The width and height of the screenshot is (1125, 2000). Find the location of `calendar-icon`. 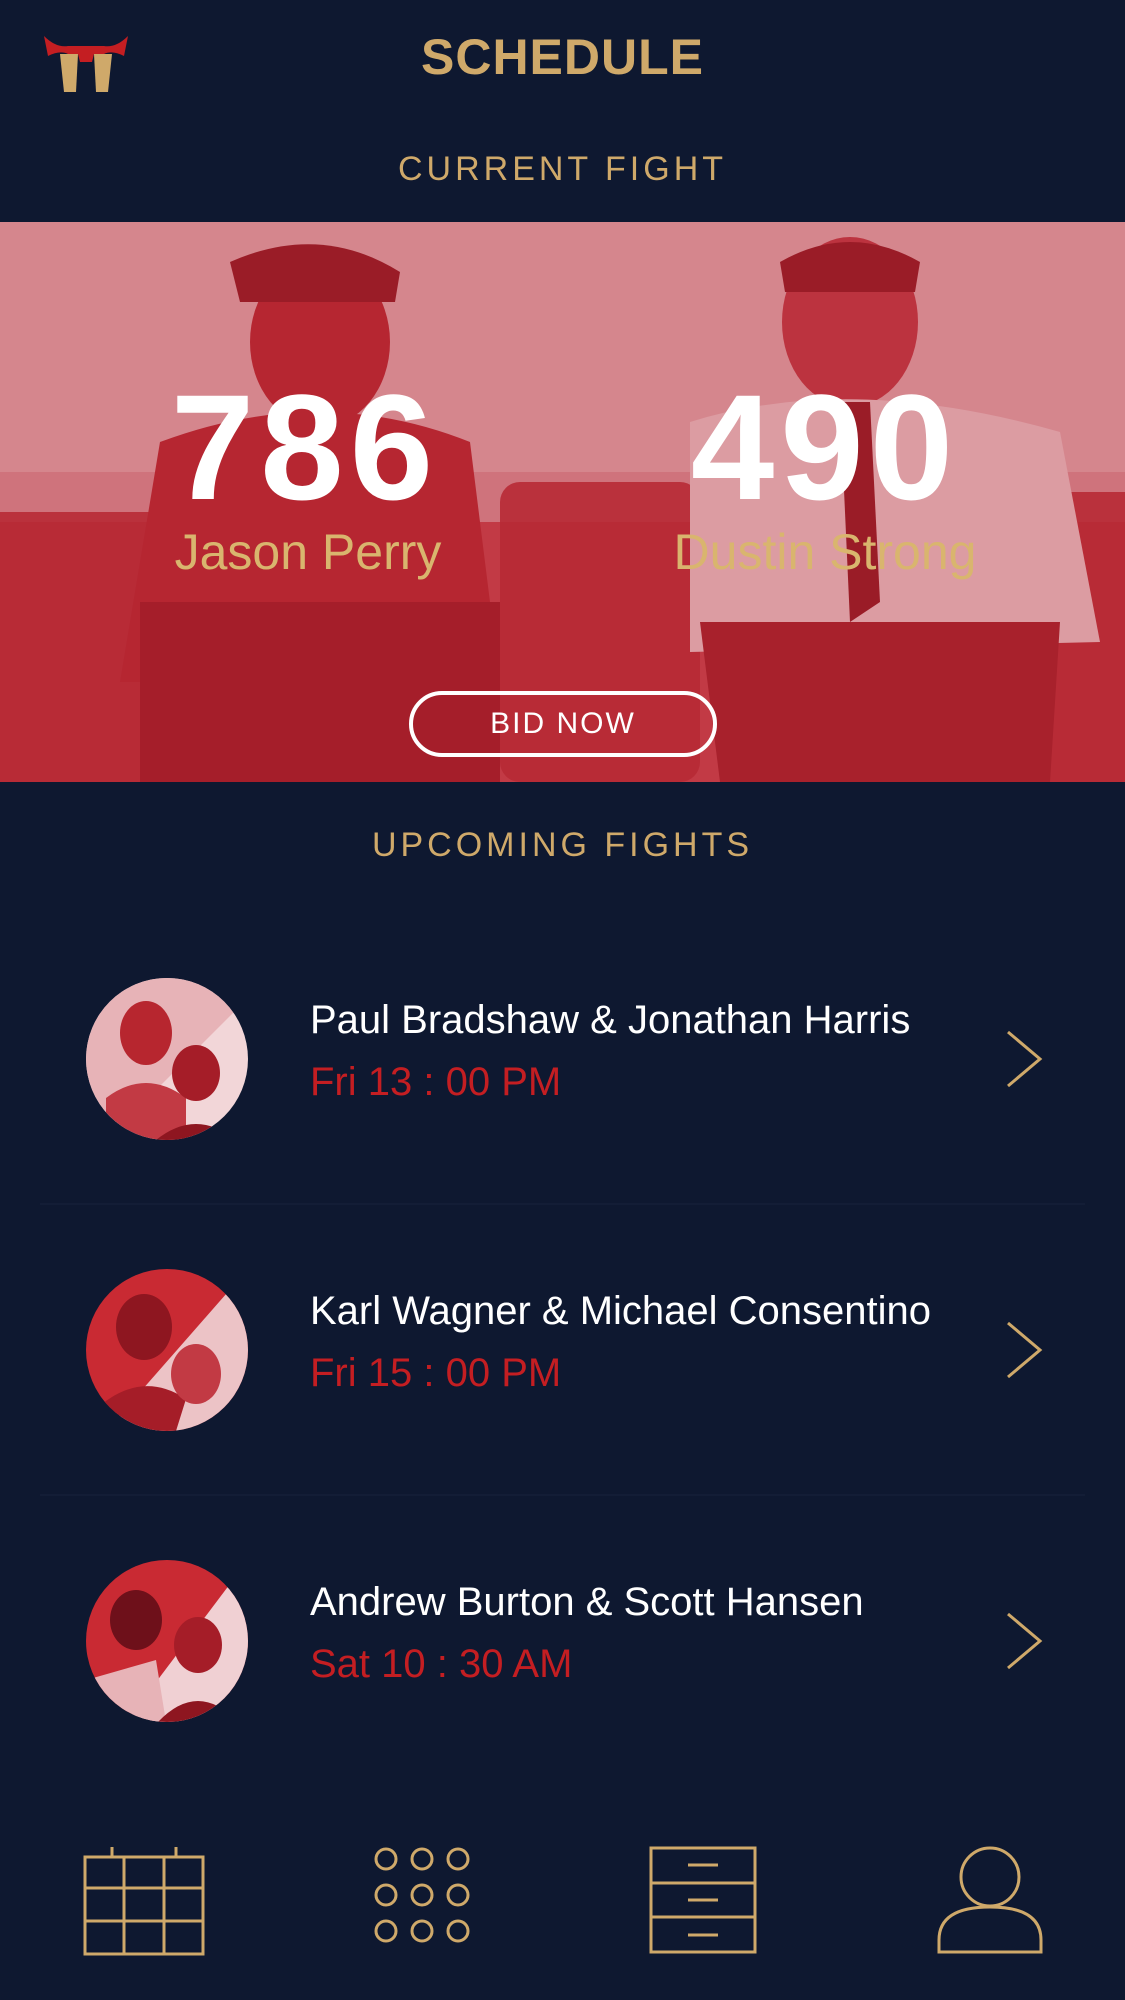

calendar-icon is located at coordinates (144, 1901).